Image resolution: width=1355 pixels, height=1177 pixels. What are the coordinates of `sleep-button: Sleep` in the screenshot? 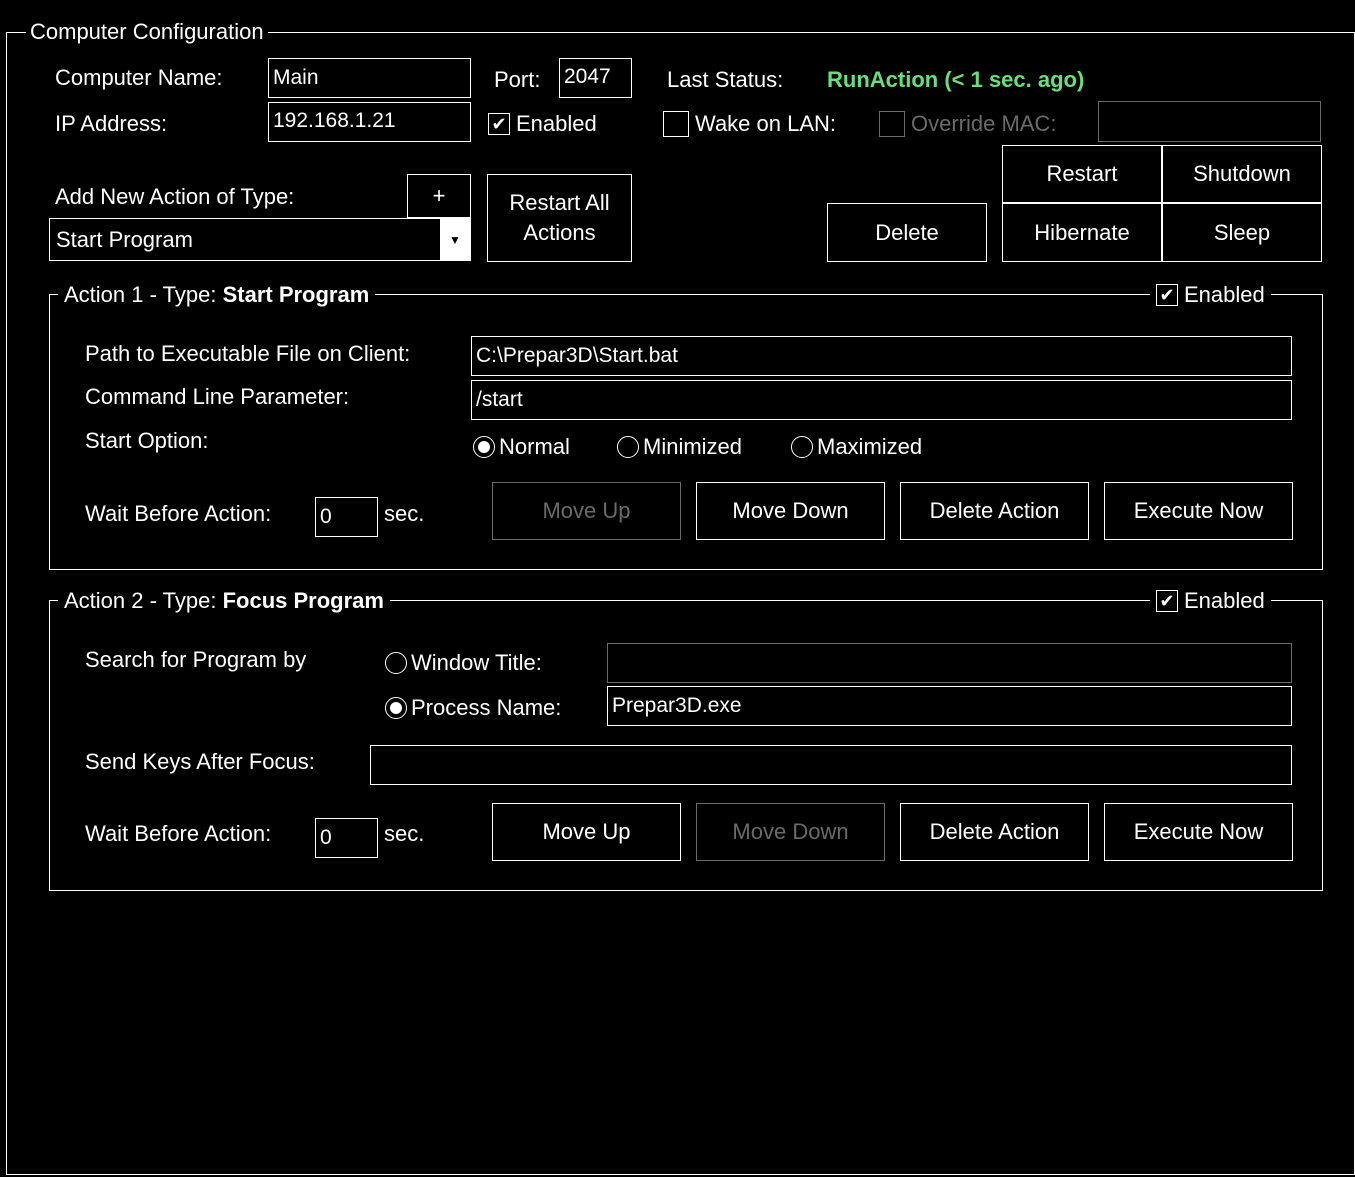 It's located at (1242, 232).